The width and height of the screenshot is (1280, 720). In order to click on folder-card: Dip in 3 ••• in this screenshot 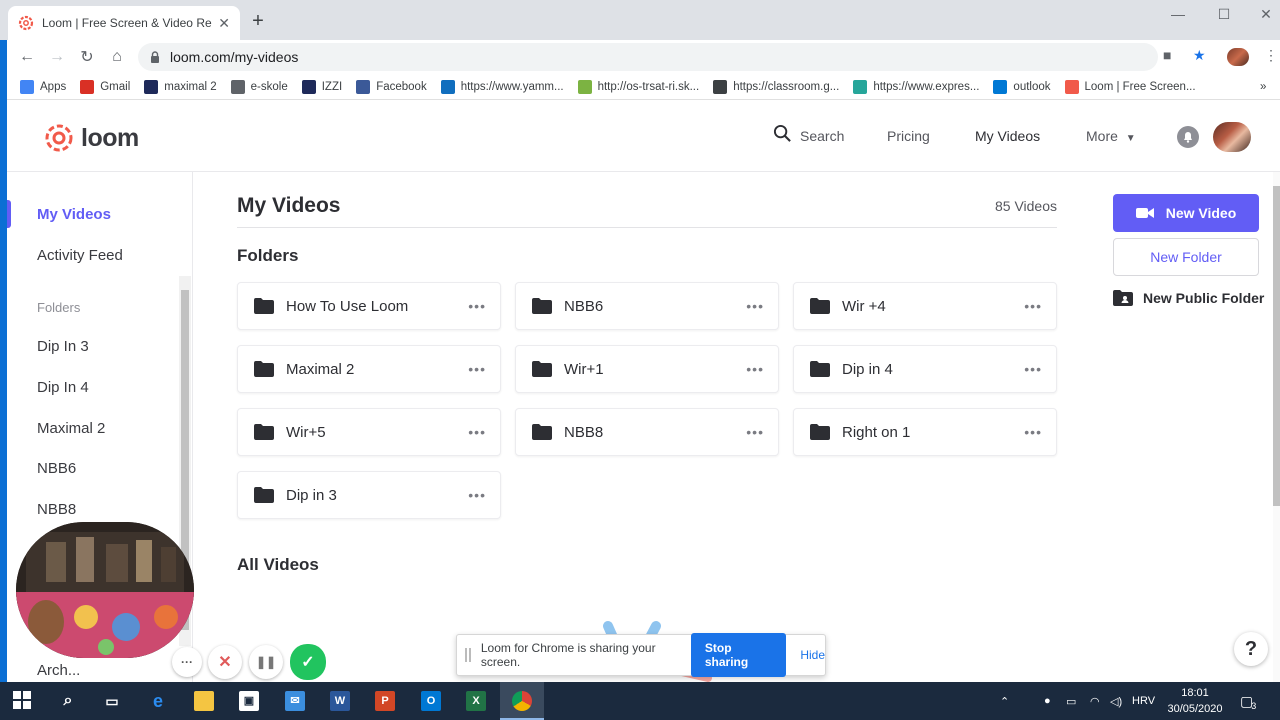, I will do `click(369, 495)`.